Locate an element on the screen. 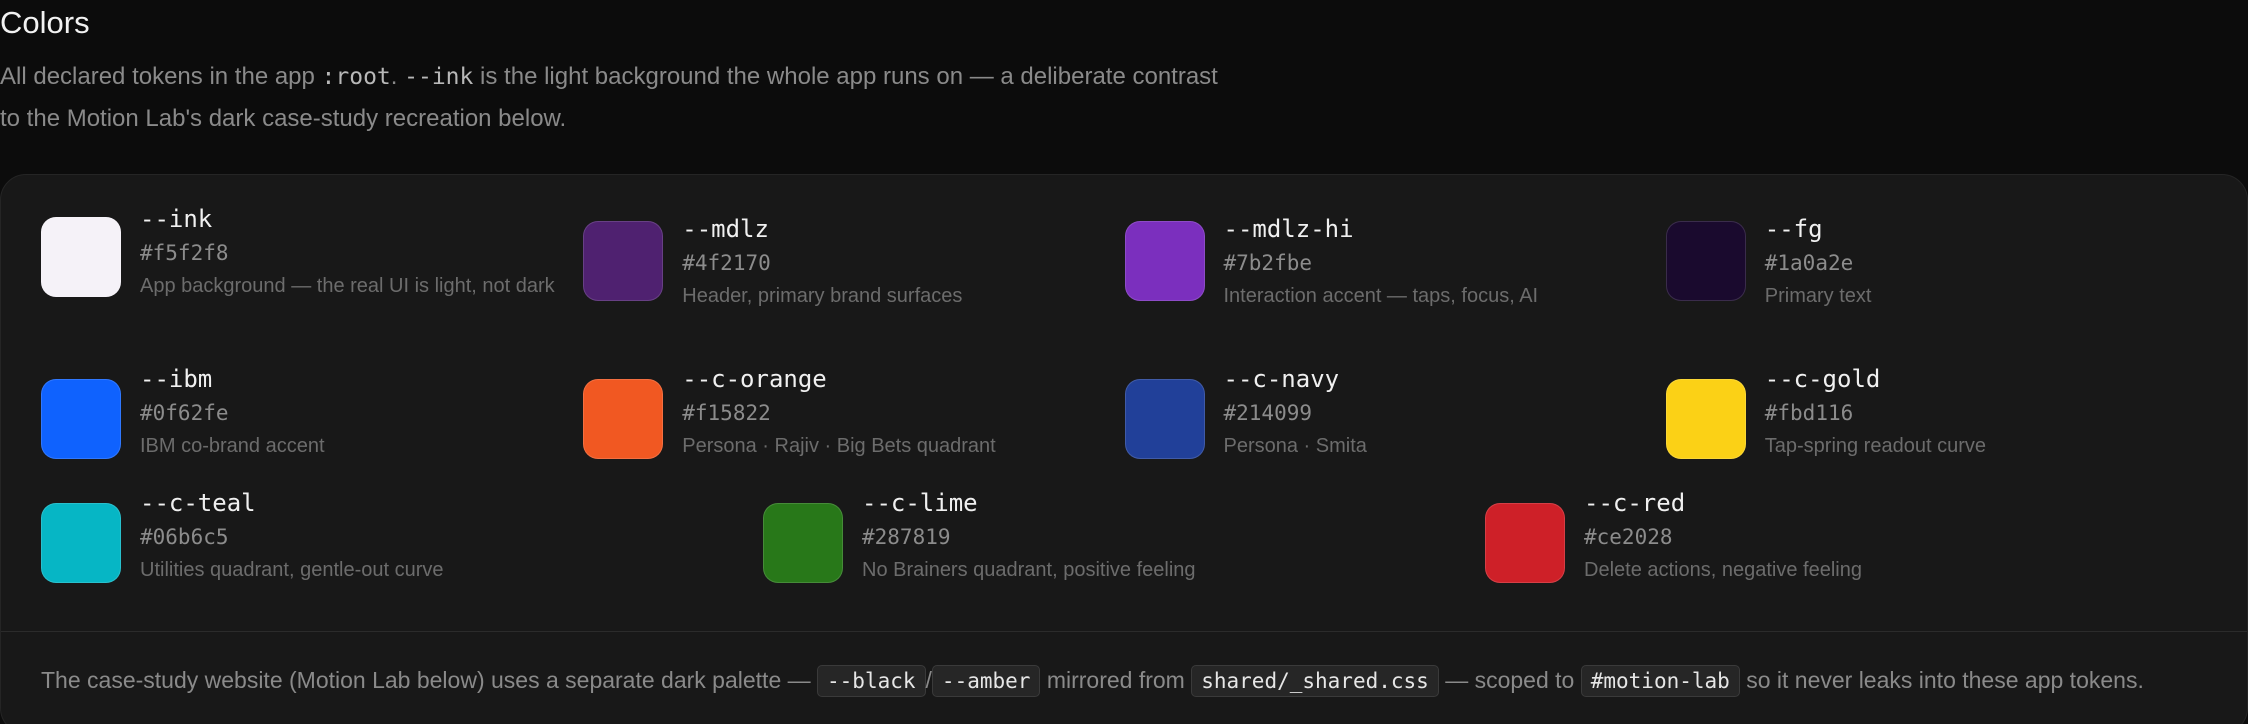 Image resolution: width=2248 pixels, height=724 pixels. token-description: Persona · Rajiv · Big Bets quadrant is located at coordinates (839, 446).